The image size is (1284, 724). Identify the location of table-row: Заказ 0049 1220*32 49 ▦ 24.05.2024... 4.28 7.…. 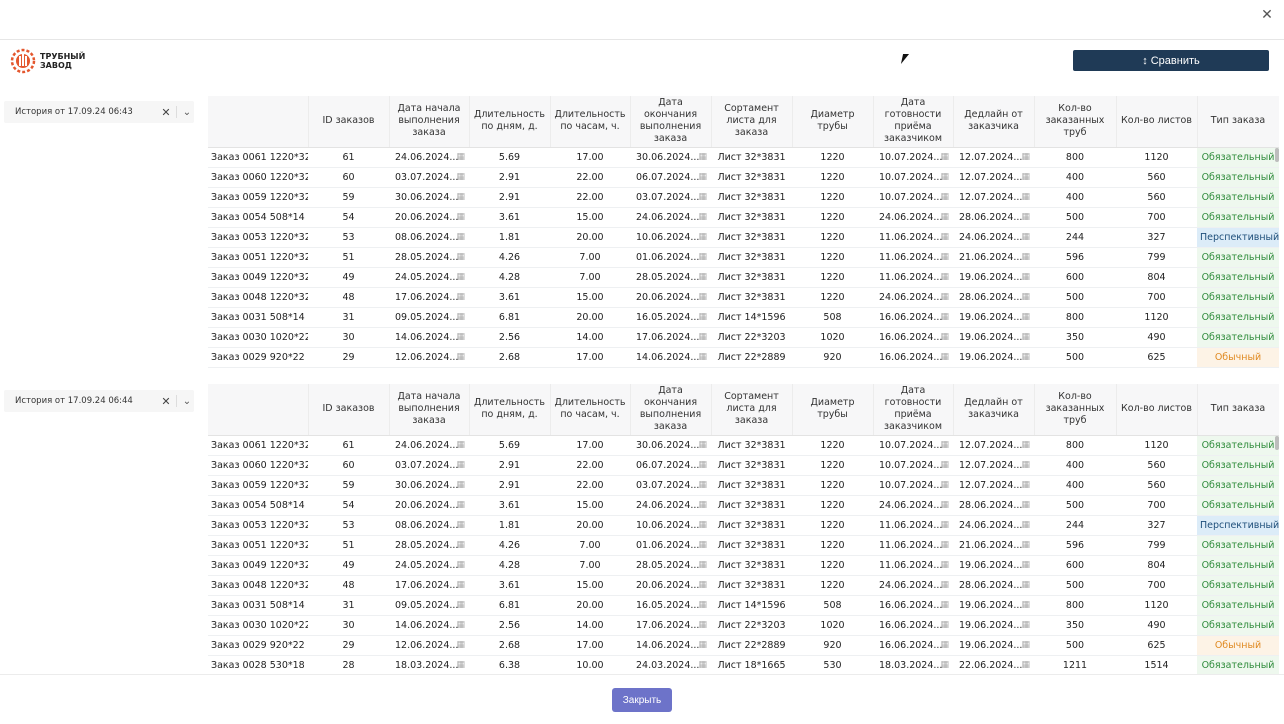
(743, 277).